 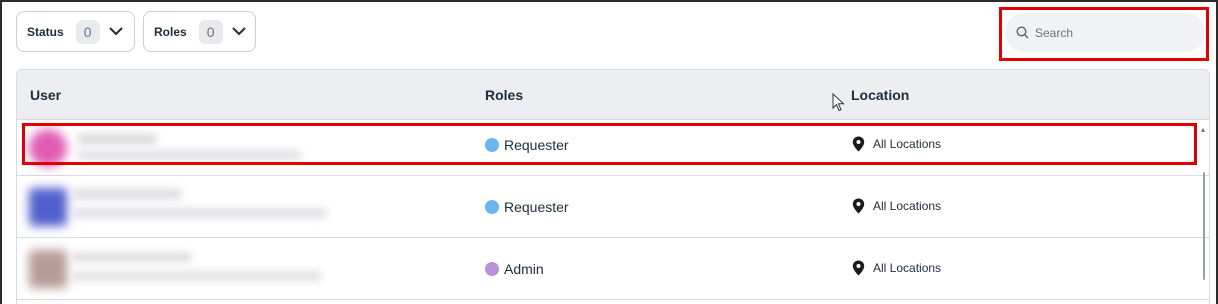 I want to click on search-bar, so click(x=1105, y=32).